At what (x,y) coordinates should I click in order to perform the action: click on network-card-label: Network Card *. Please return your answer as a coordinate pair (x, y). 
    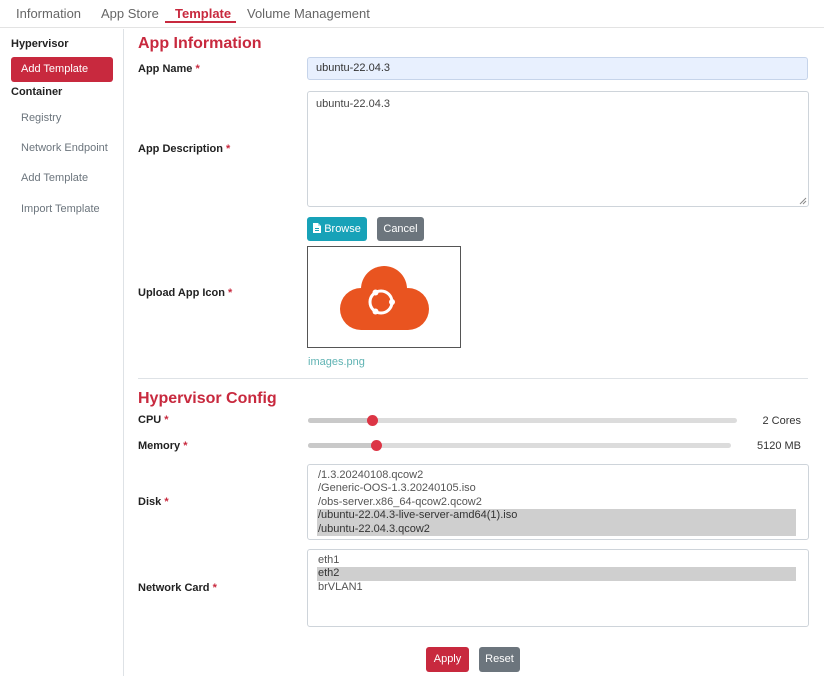
    Looking at the image, I should click on (177, 588).